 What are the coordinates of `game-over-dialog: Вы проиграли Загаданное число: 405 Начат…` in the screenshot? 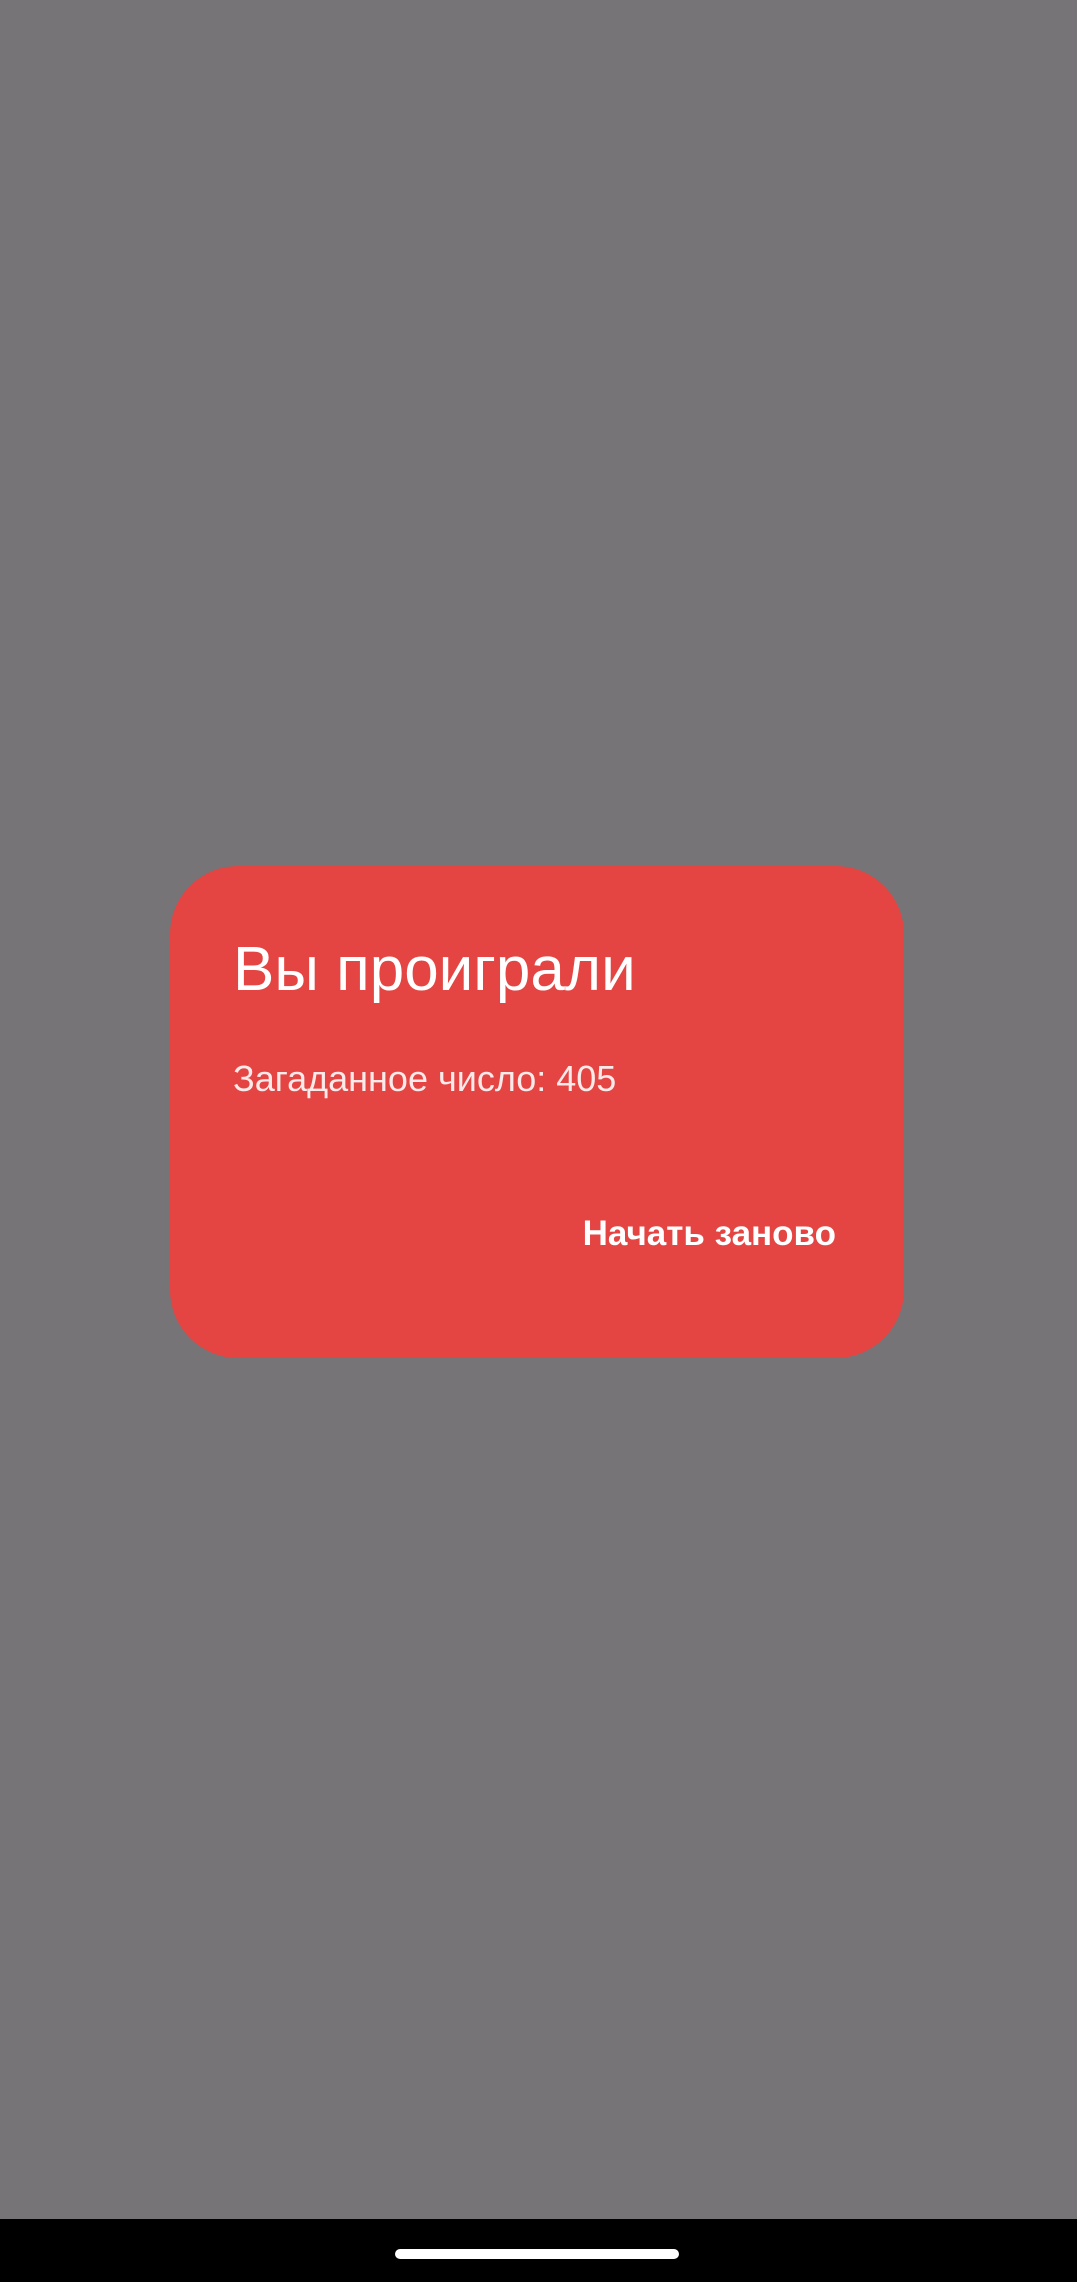 It's located at (537, 1112).